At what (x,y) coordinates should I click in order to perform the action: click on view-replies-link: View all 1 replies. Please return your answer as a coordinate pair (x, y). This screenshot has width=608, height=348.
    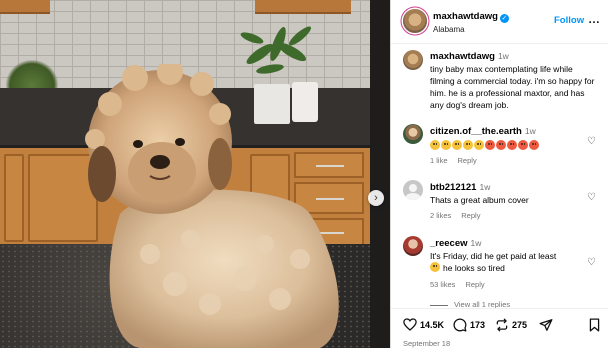
    Looking at the image, I should click on (470, 304).